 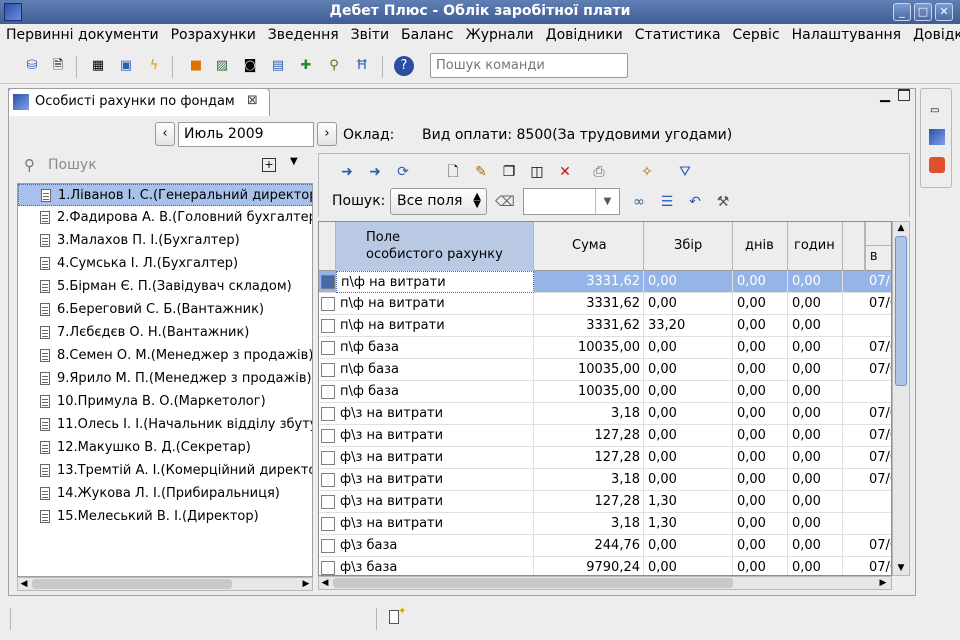 What do you see at coordinates (58, 66) in the screenshot?
I see `new-document-icon: 🗎` at bounding box center [58, 66].